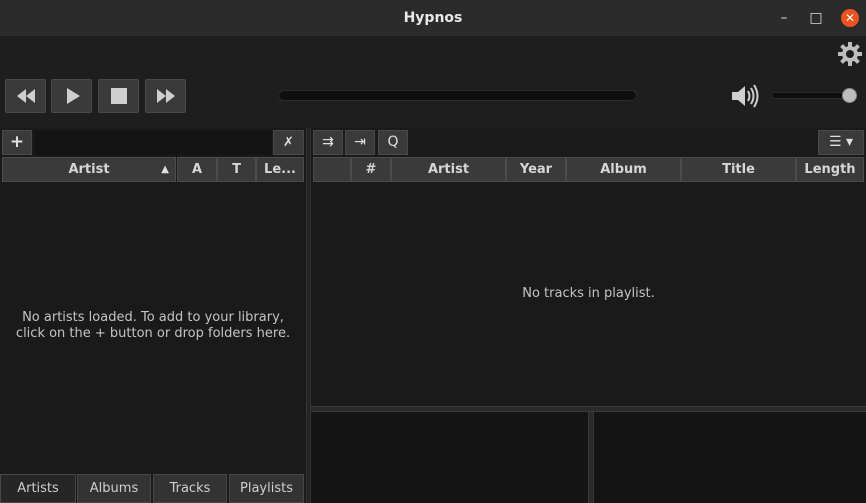 The image size is (866, 503). I want to click on tab-artists: Artists, so click(38, 488).